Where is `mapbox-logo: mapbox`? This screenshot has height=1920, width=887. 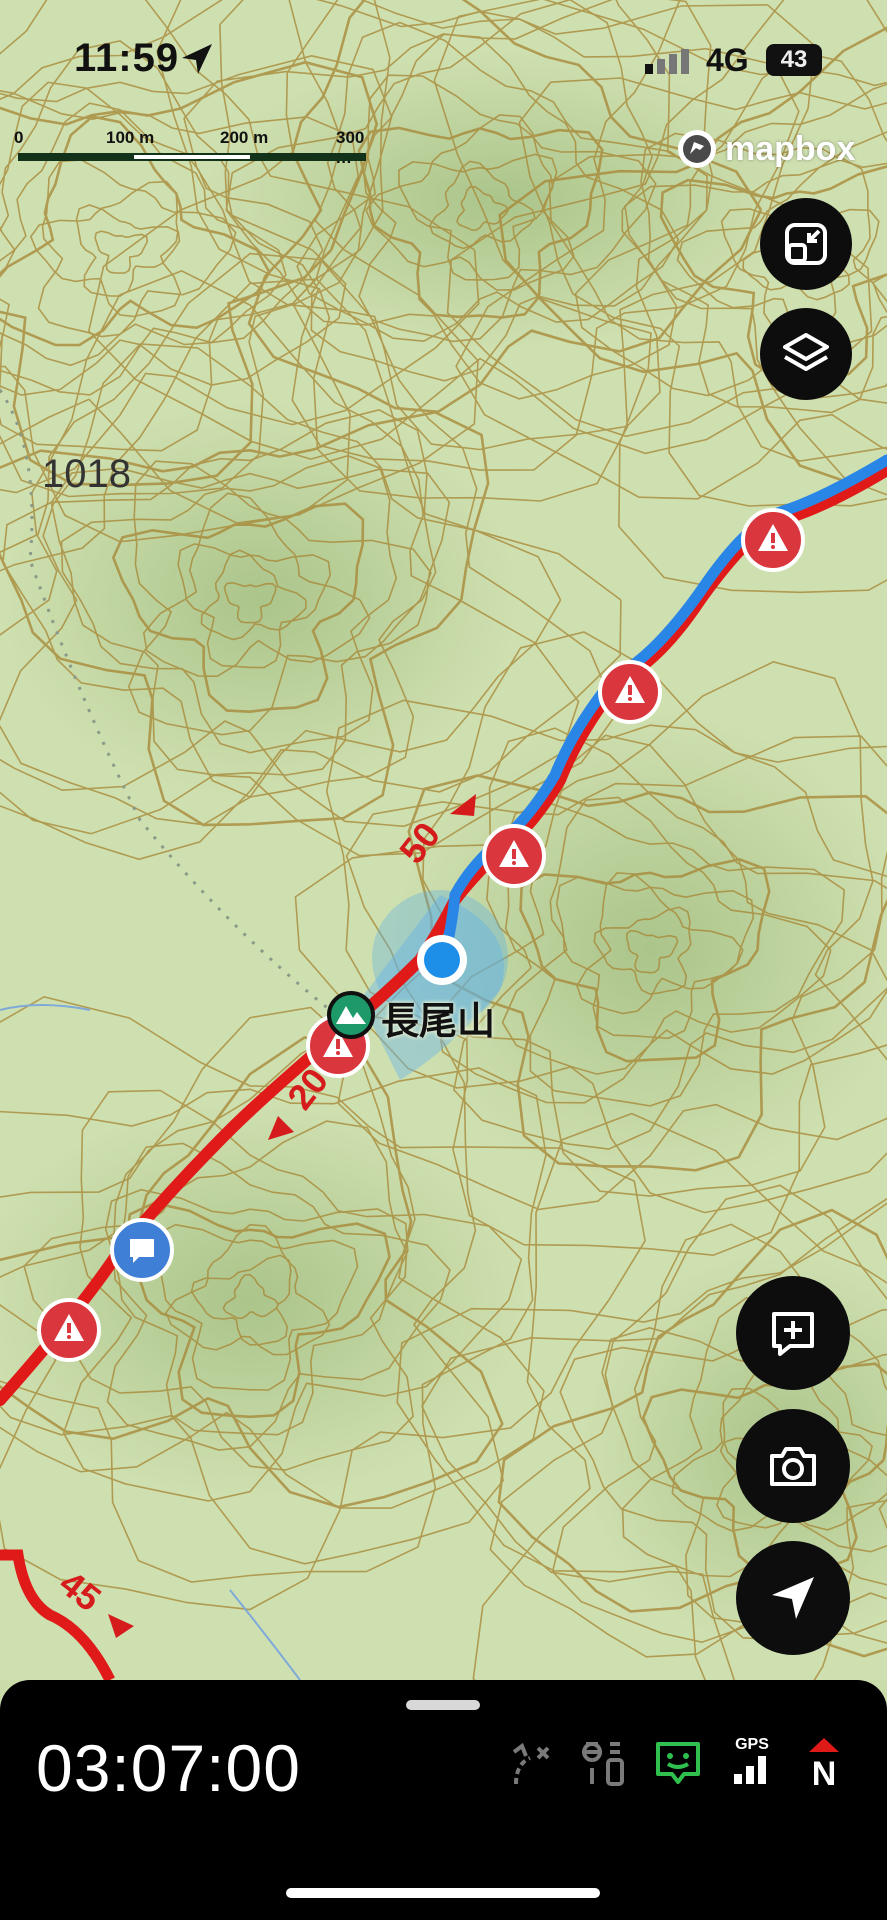
mapbox-logo: mapbox is located at coordinates (765, 149).